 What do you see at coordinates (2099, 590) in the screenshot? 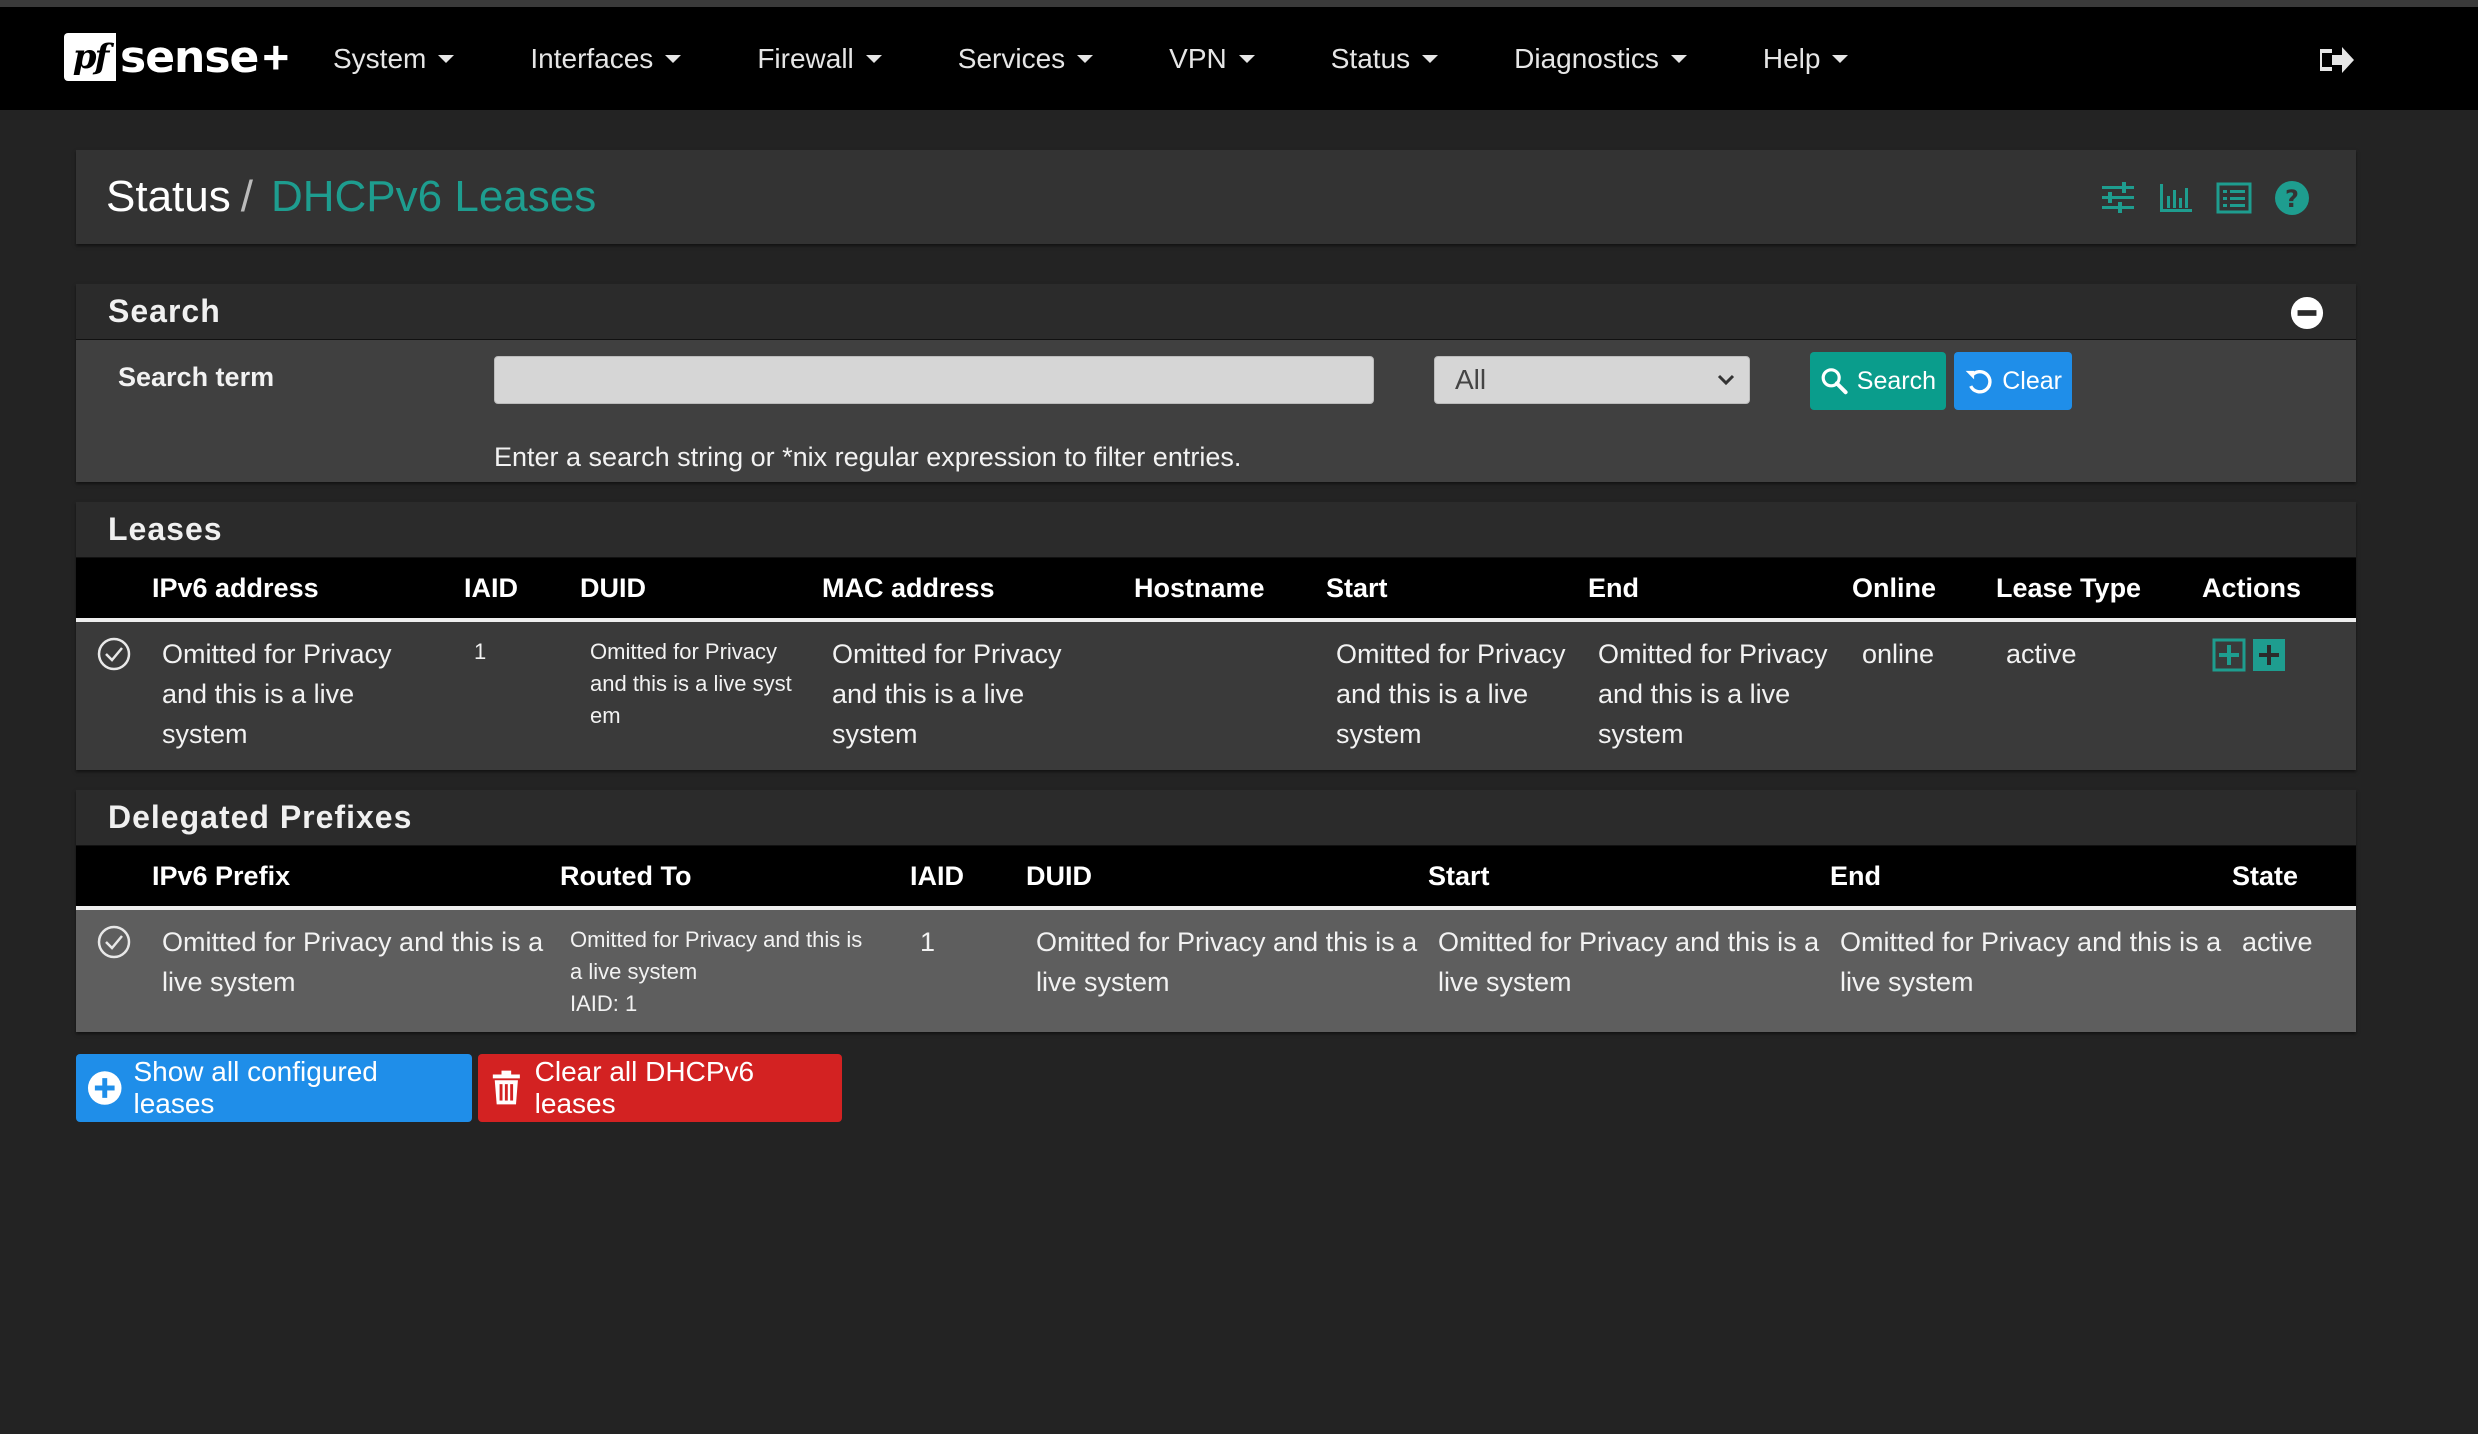
I see `col-lease-type: Lease Type` at bounding box center [2099, 590].